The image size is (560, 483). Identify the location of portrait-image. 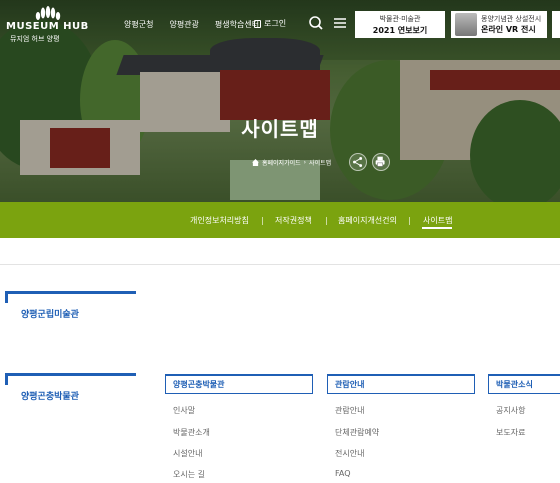
(466, 24).